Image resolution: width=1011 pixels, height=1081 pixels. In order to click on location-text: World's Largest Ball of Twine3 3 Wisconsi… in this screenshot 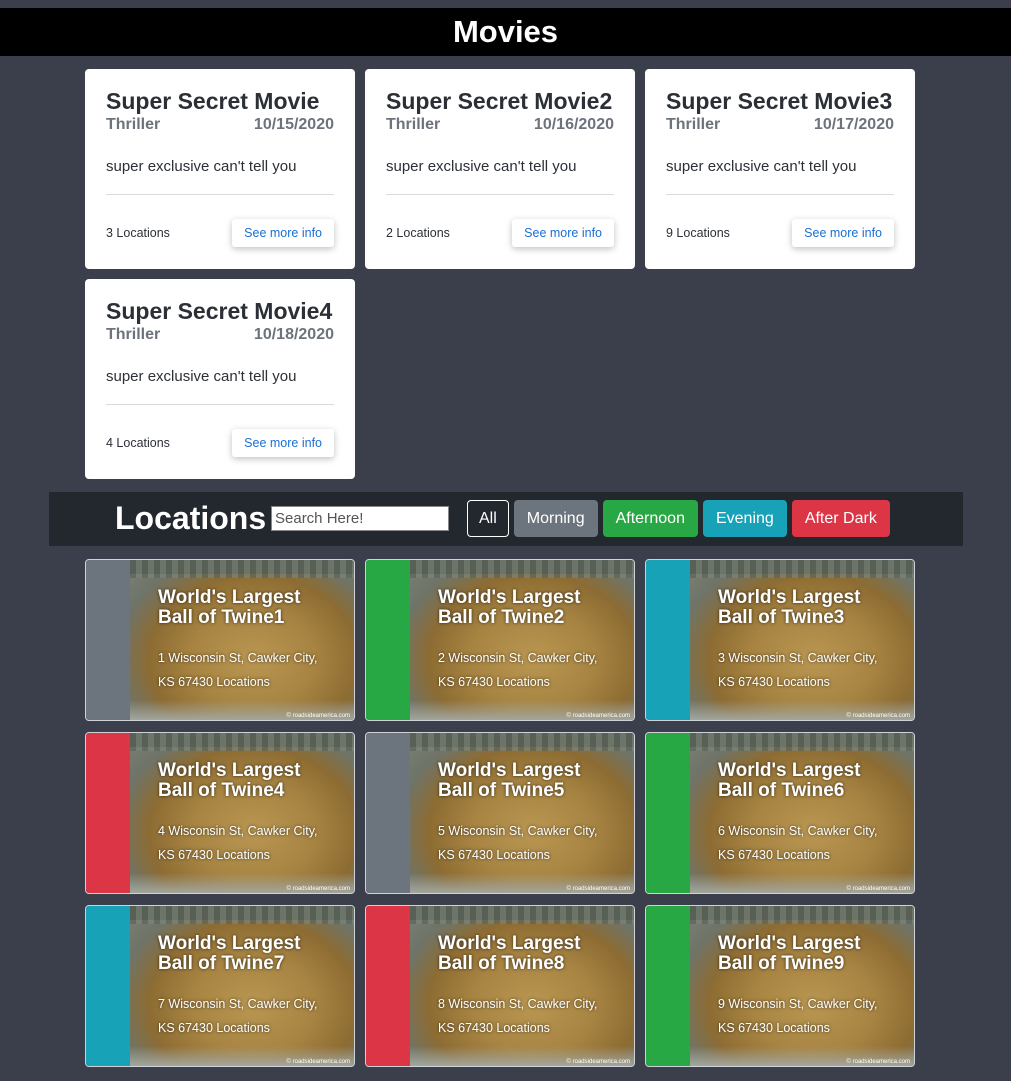, I will do `click(812, 641)`.